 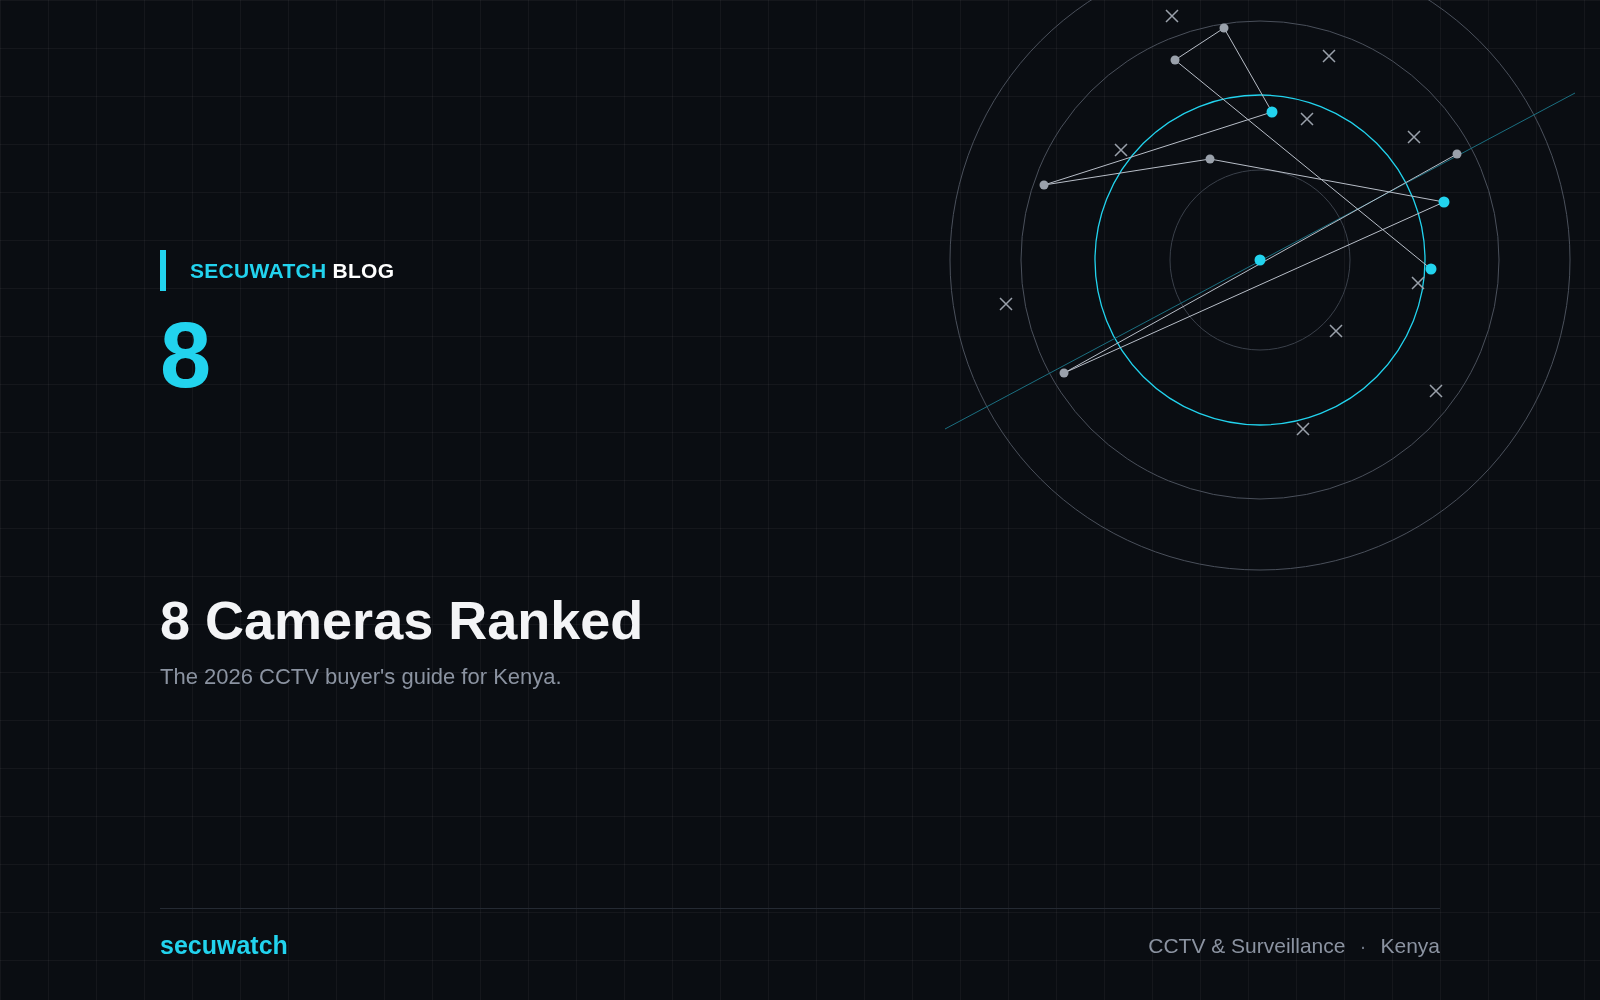 What do you see at coordinates (361, 677) in the screenshot?
I see `post-subtitle: The 2026 CCTV buyer's guide for Kenya.` at bounding box center [361, 677].